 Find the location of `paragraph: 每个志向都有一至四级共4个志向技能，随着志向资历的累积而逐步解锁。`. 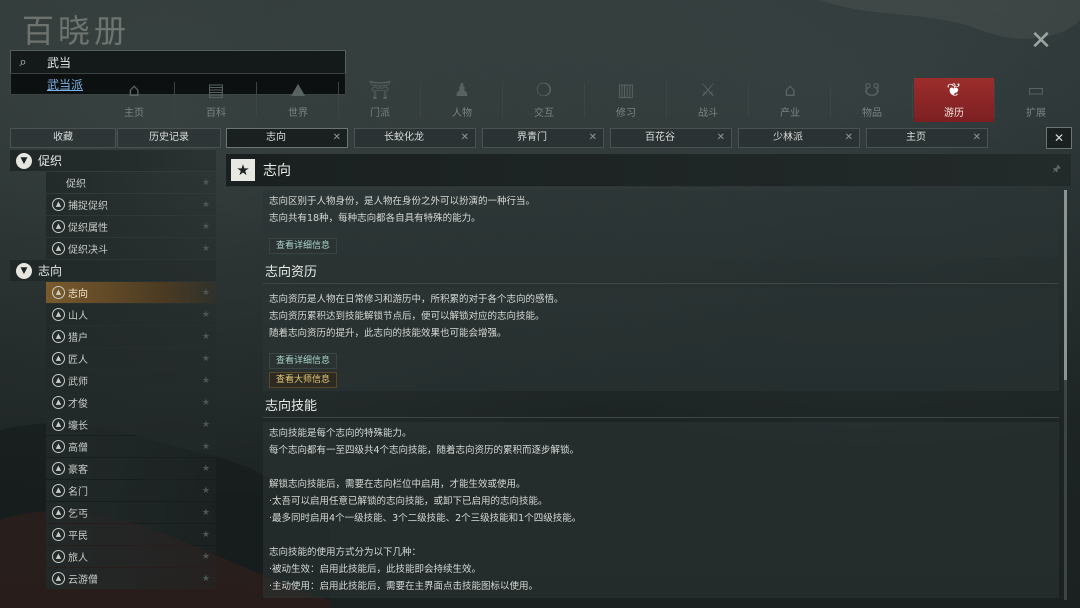

paragraph: 每个志向都有一至四级共4个志向技能，随着志向资历的累积而逐步解锁。 is located at coordinates (424, 450).